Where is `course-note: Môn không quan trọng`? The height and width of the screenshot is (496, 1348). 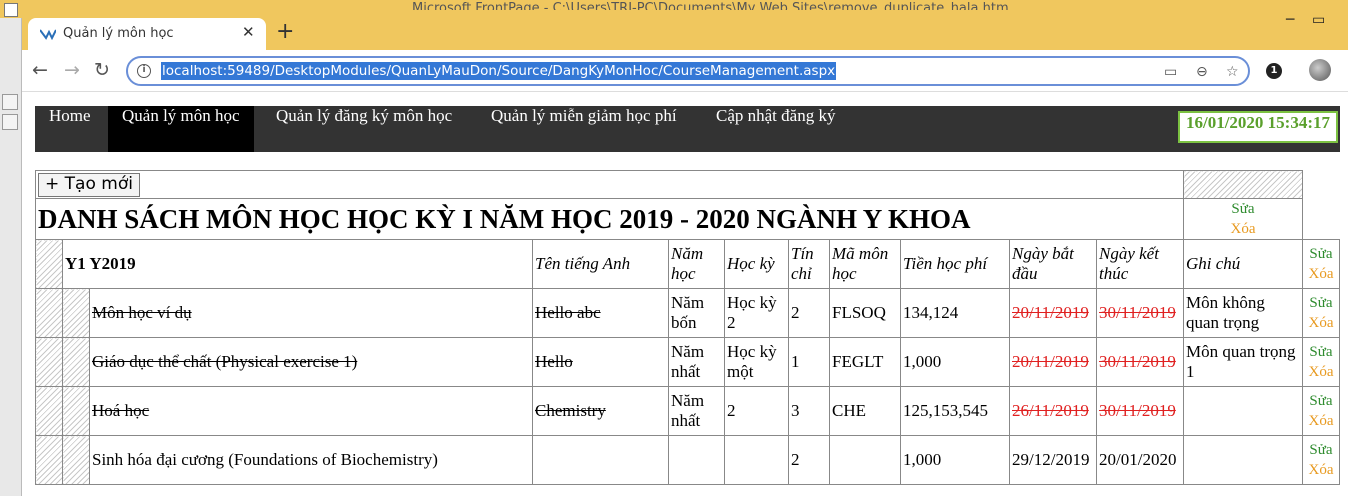 course-note: Môn không quan trọng is located at coordinates (1243, 313).